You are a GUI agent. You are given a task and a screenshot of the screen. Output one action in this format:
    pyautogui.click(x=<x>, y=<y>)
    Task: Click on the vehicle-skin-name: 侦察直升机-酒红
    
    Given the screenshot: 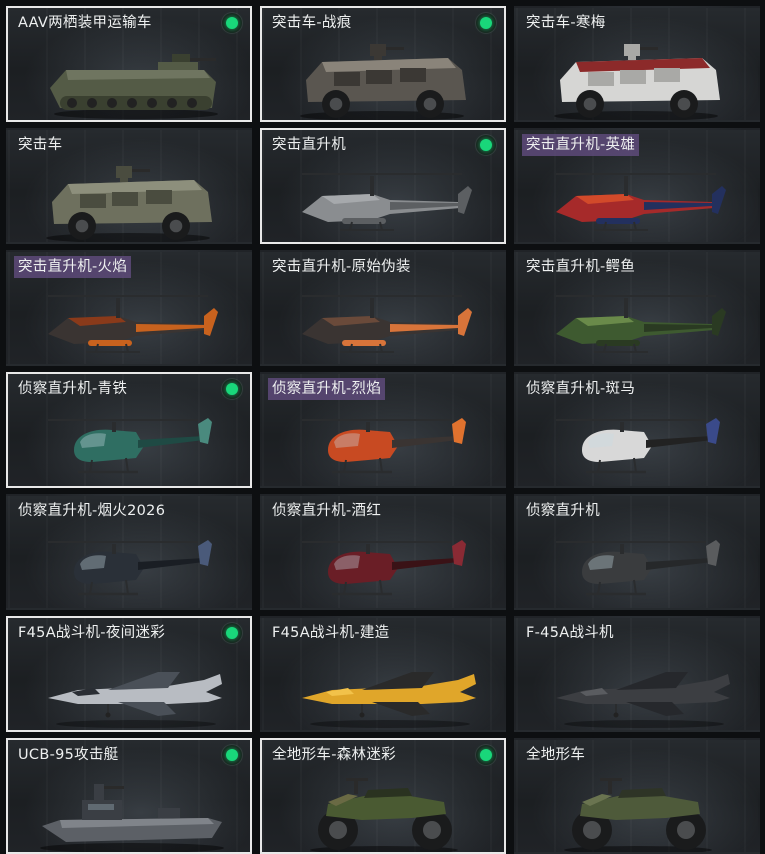 What is the action you would take?
    pyautogui.click(x=327, y=511)
    